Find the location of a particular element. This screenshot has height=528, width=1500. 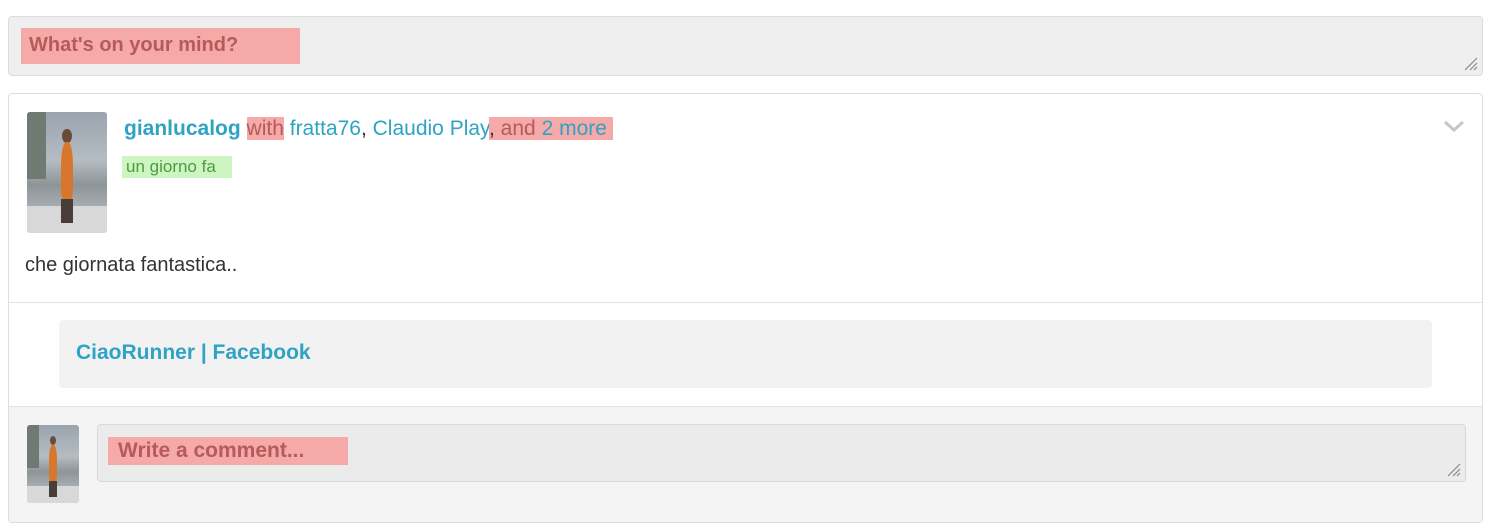

and-label: and is located at coordinates (518, 128).